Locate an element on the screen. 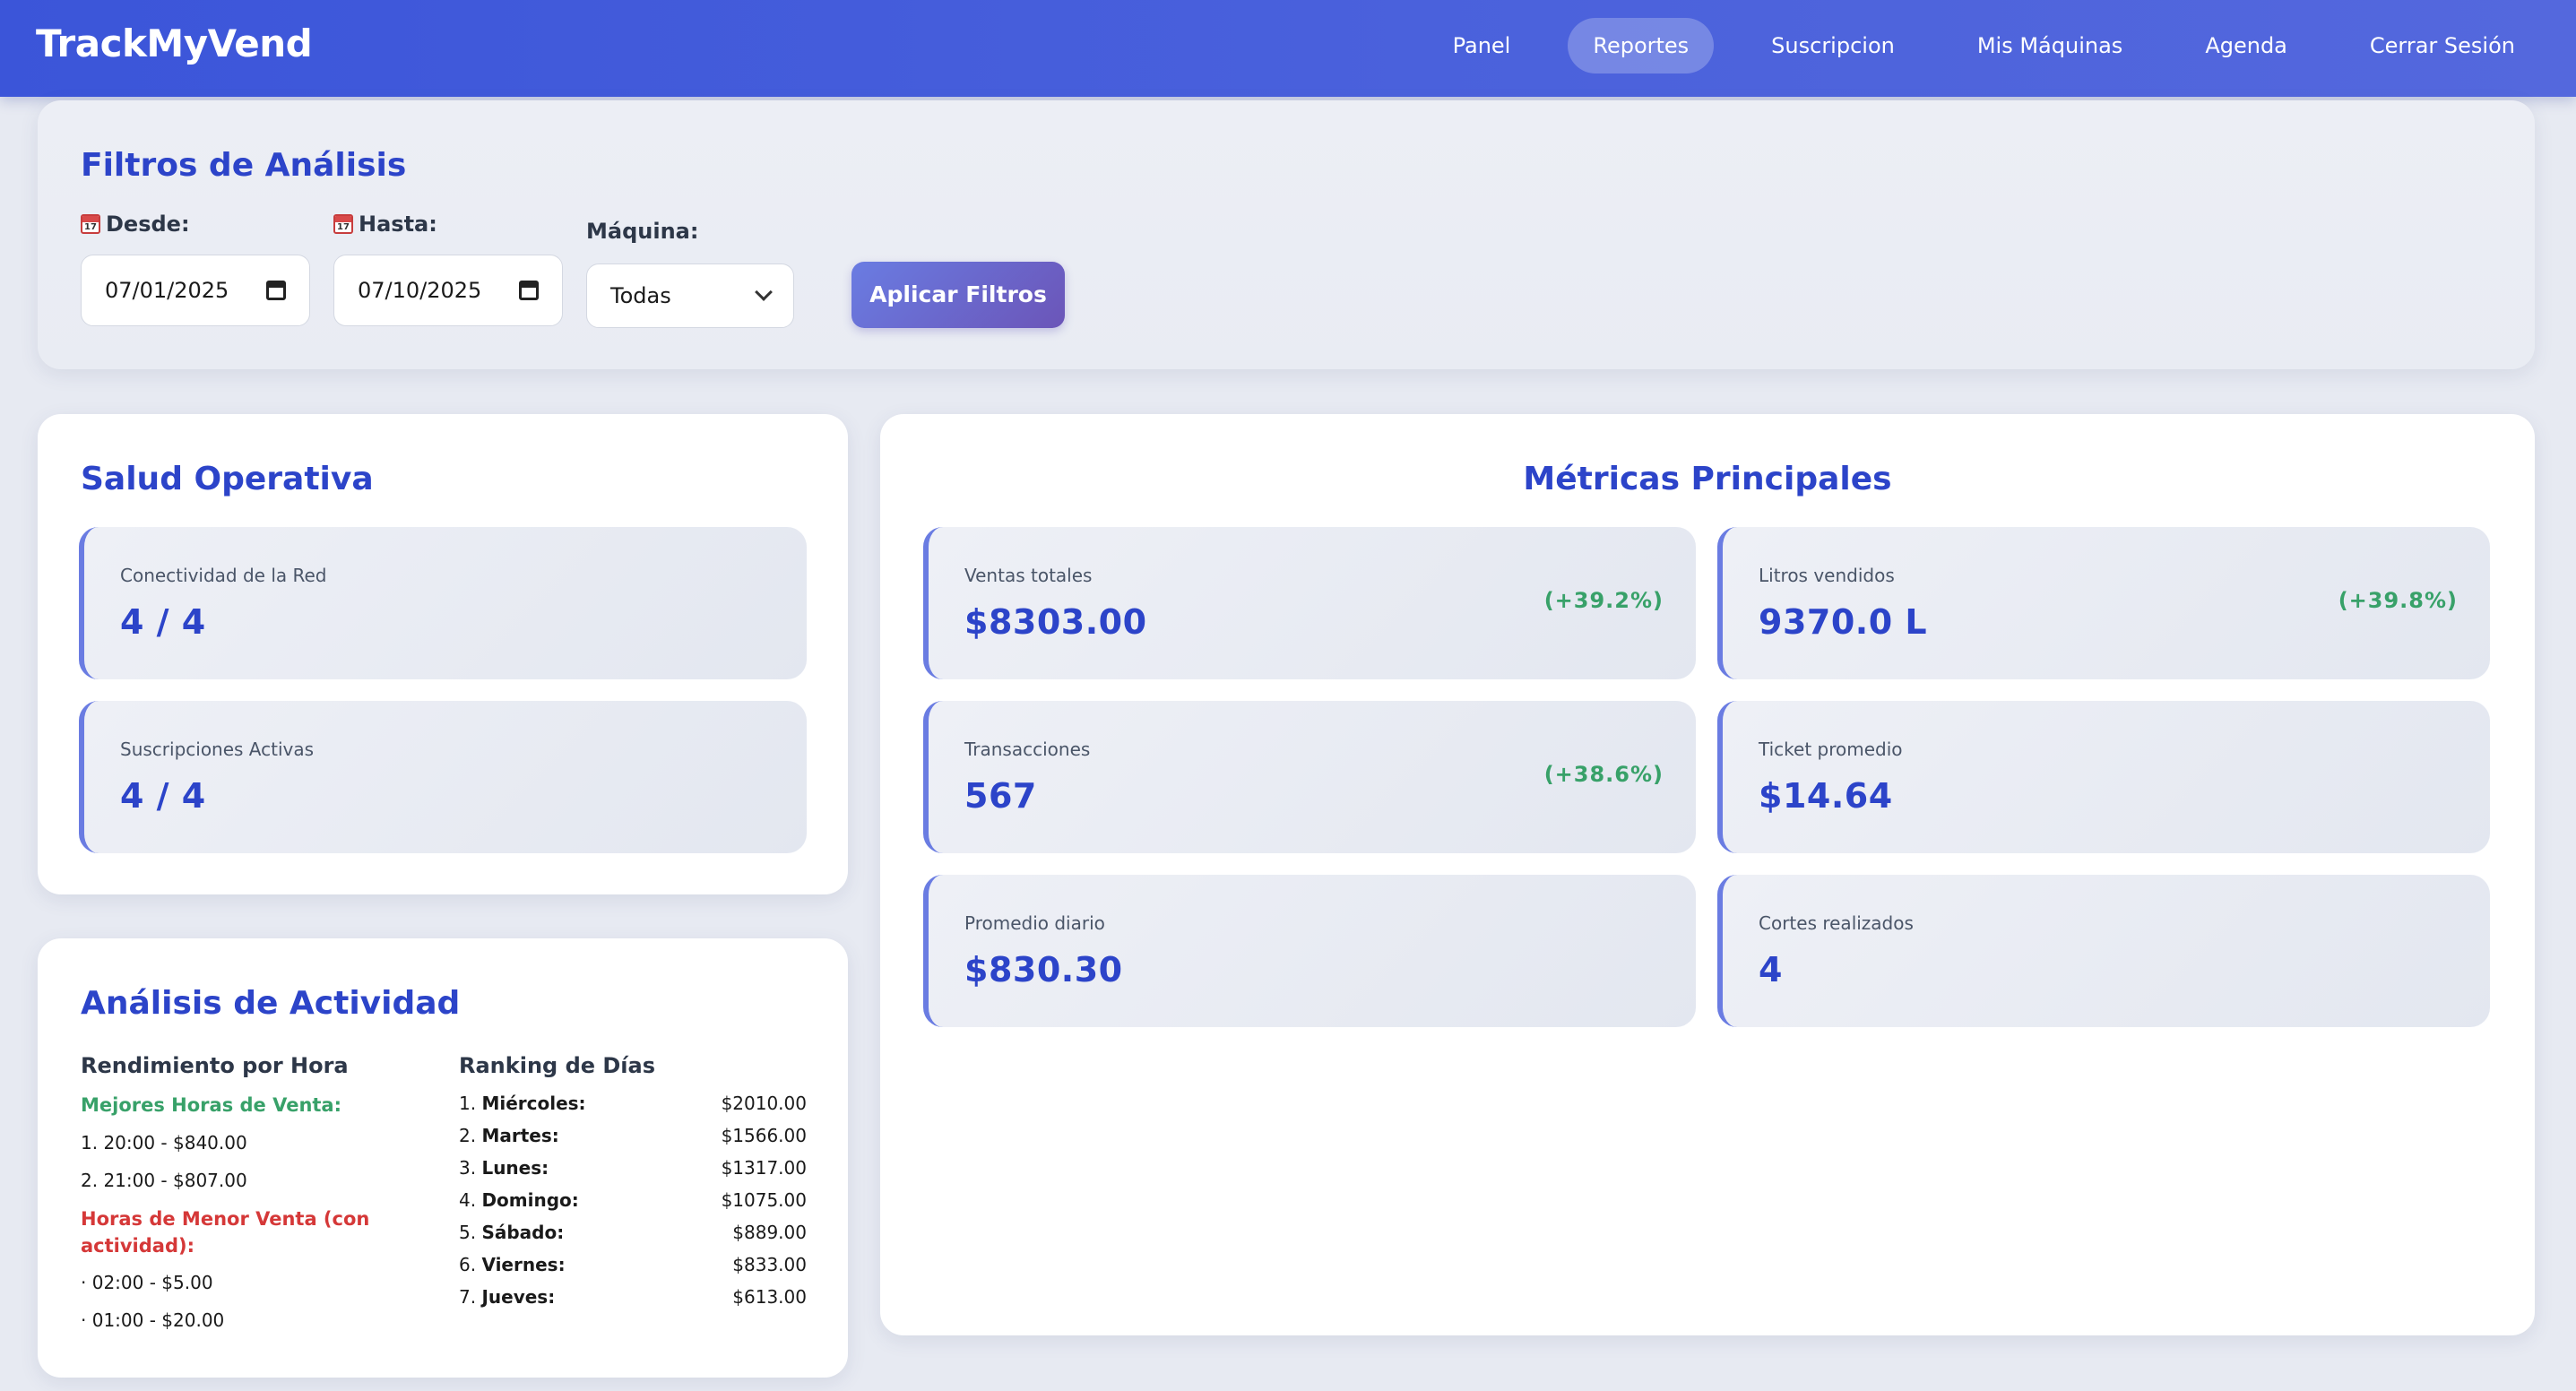 This screenshot has height=1391, width=2576. ranking-row: 4. Domingo: $1075.00 is located at coordinates (633, 1200).